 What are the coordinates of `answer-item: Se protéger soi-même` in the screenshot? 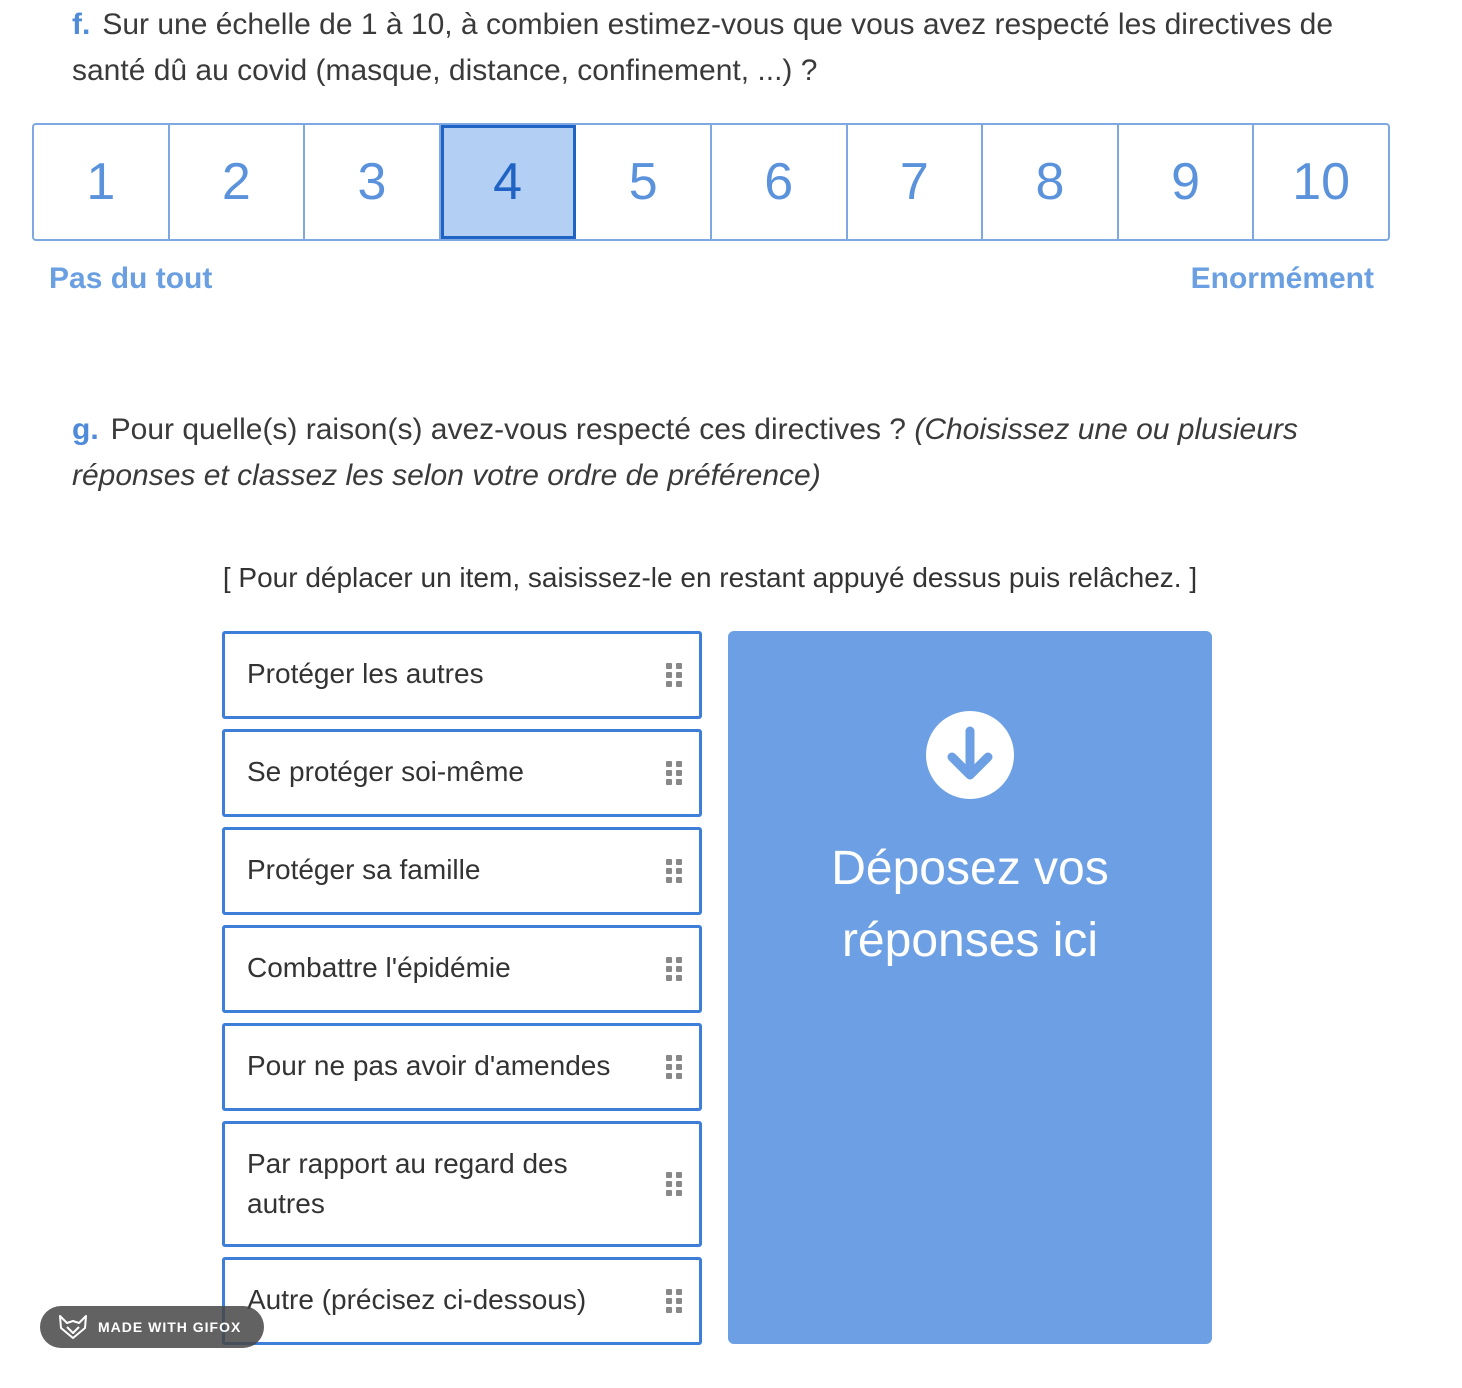 It's located at (462, 773).